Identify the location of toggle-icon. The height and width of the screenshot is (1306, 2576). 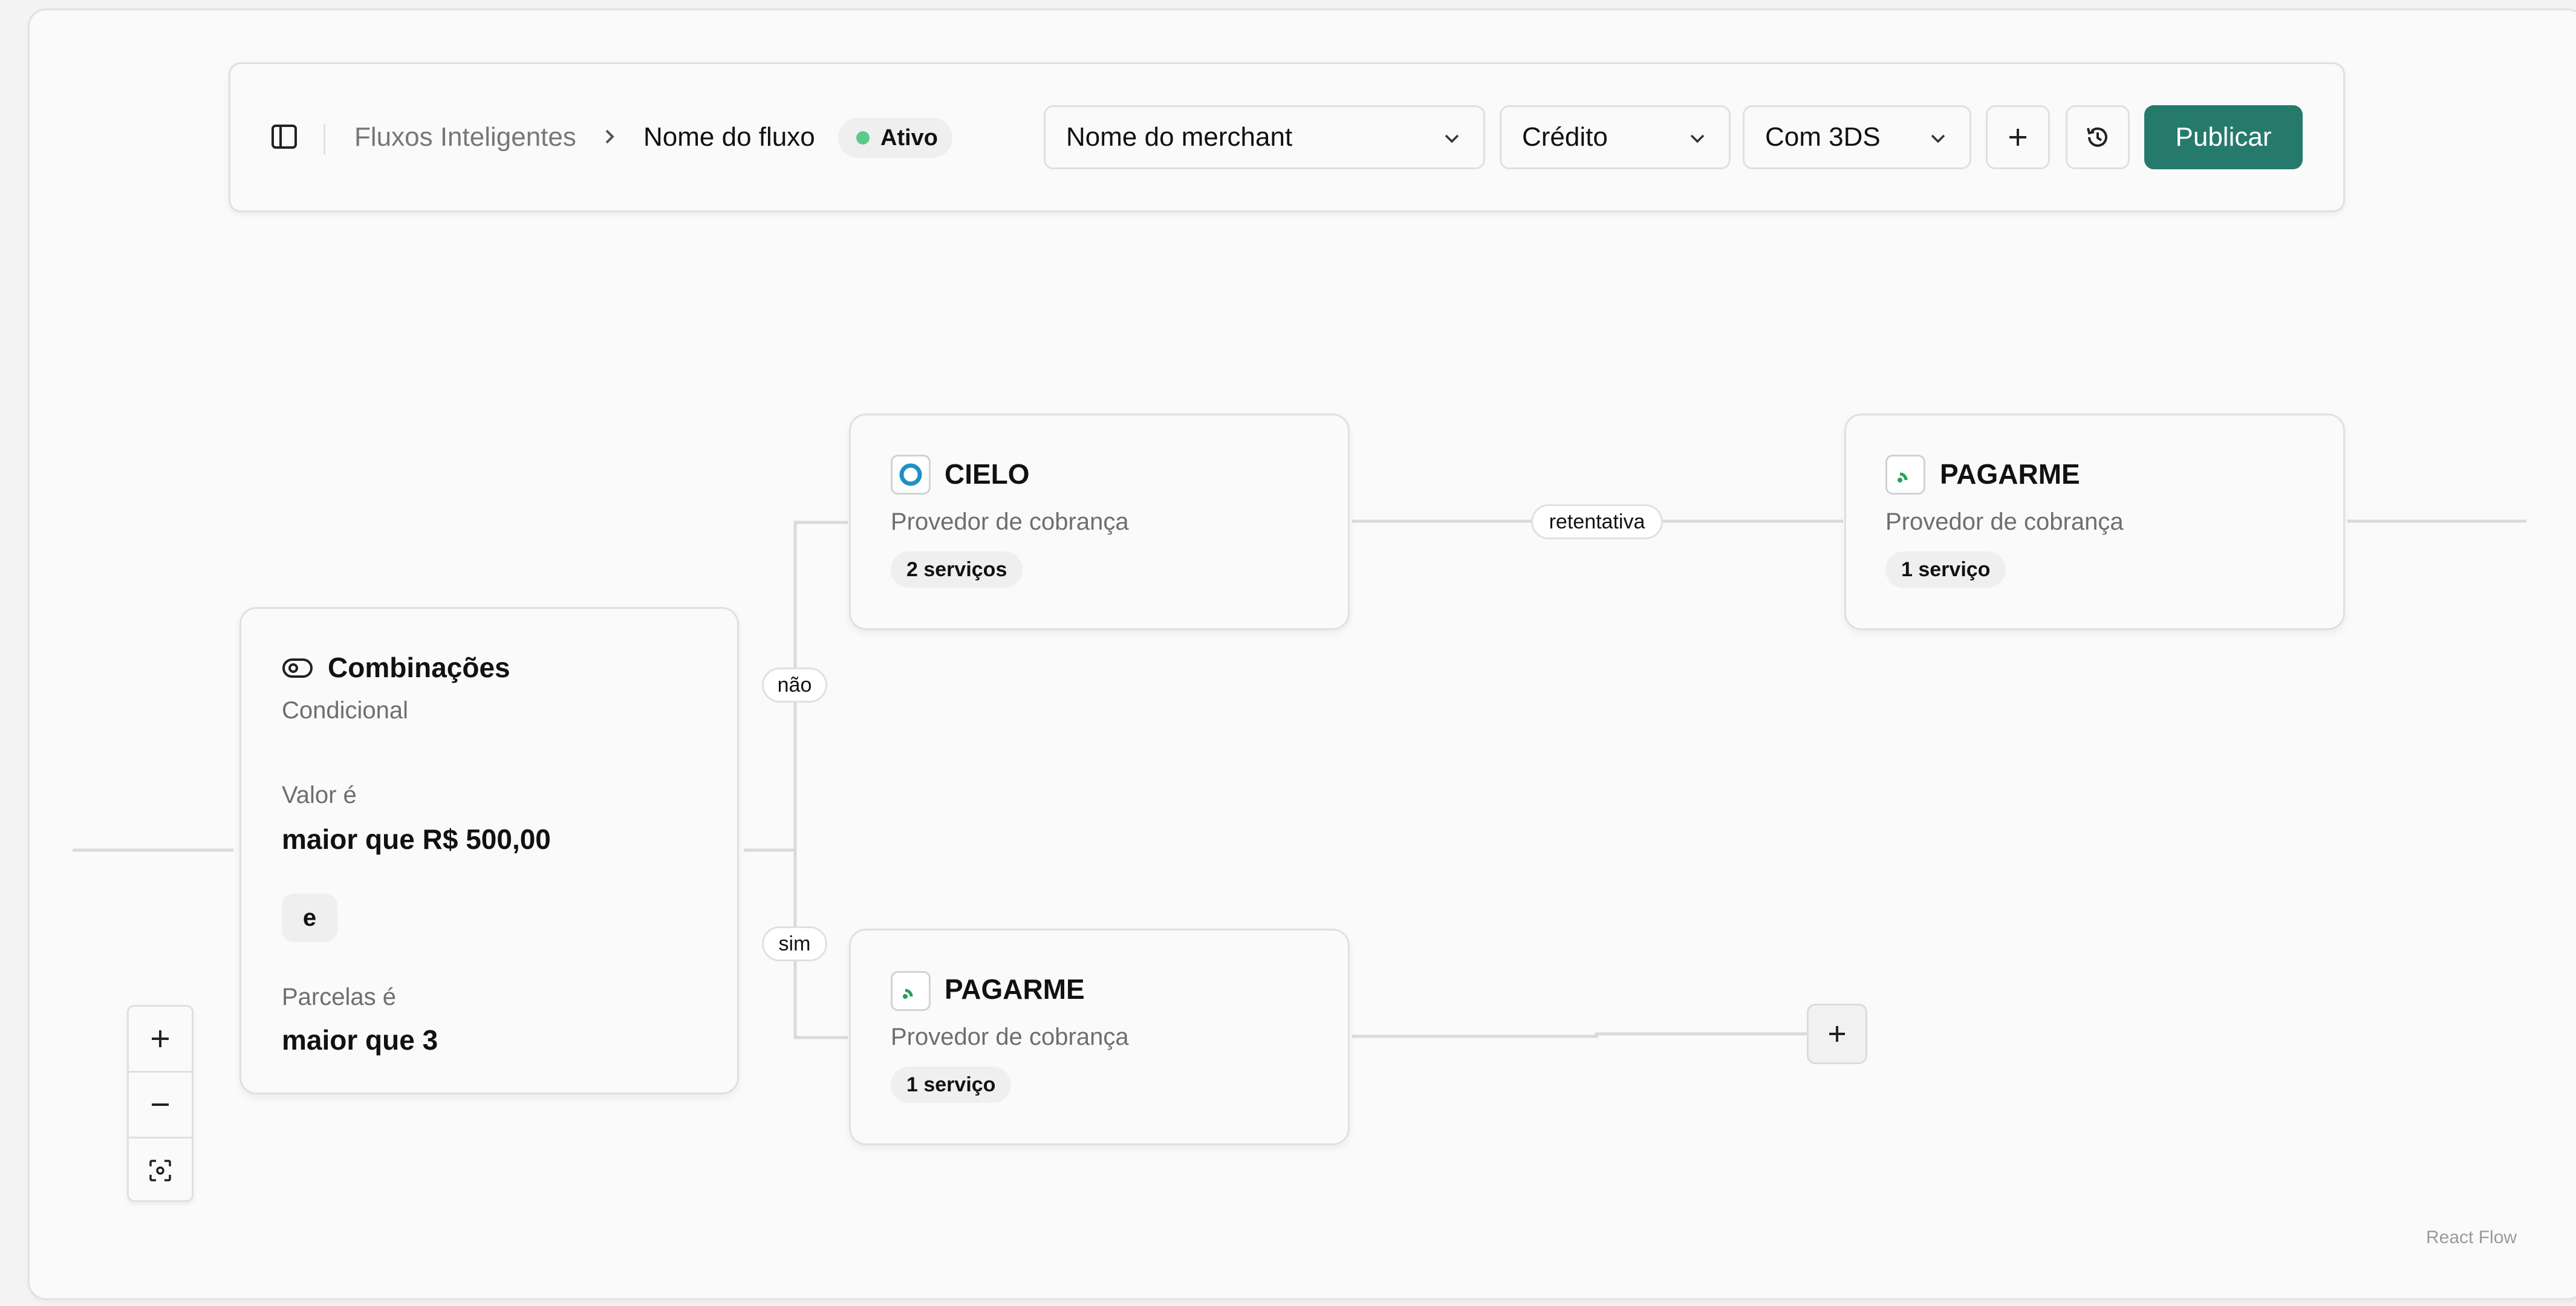
(298, 668).